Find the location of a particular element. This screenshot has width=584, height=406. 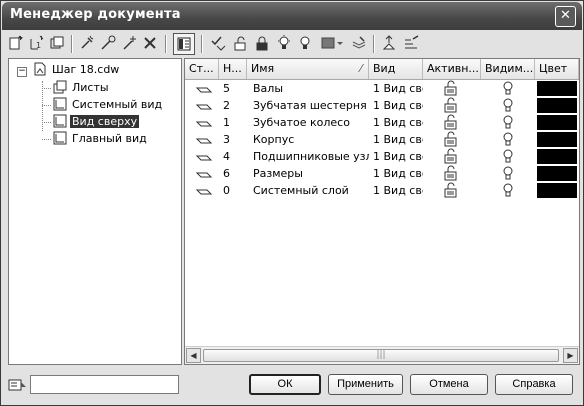

apply-button: Применить is located at coordinates (365, 384).